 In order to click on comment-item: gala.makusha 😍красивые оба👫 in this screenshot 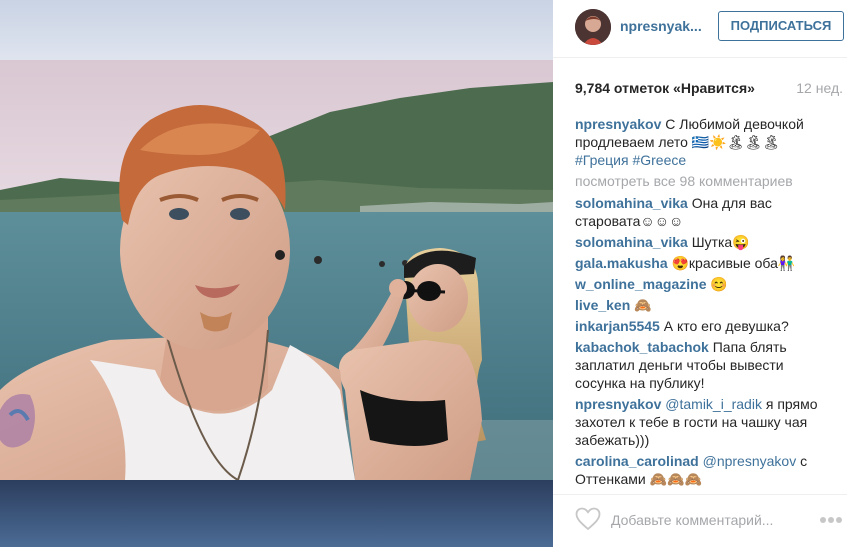, I will do `click(700, 263)`.